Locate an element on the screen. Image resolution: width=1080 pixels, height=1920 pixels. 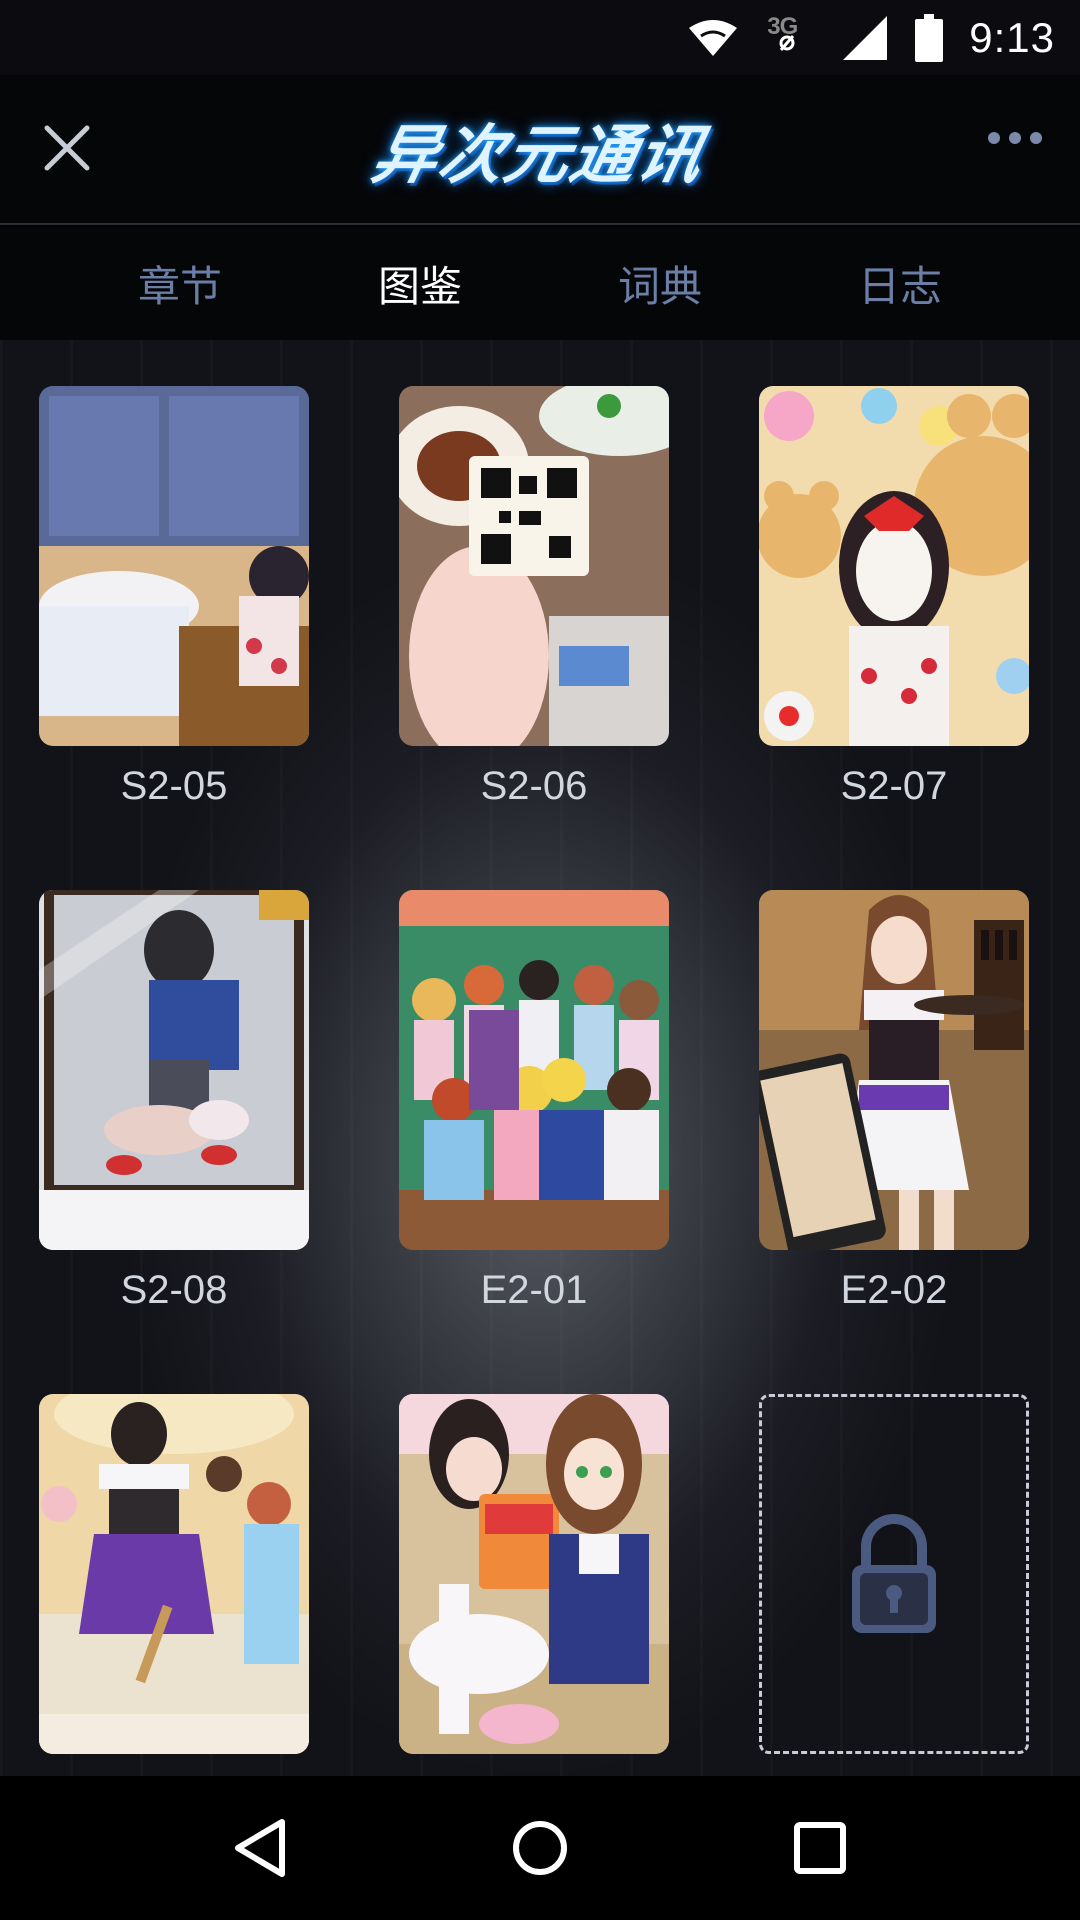
gallery-item: E2-02 is located at coordinates (894, 1101).